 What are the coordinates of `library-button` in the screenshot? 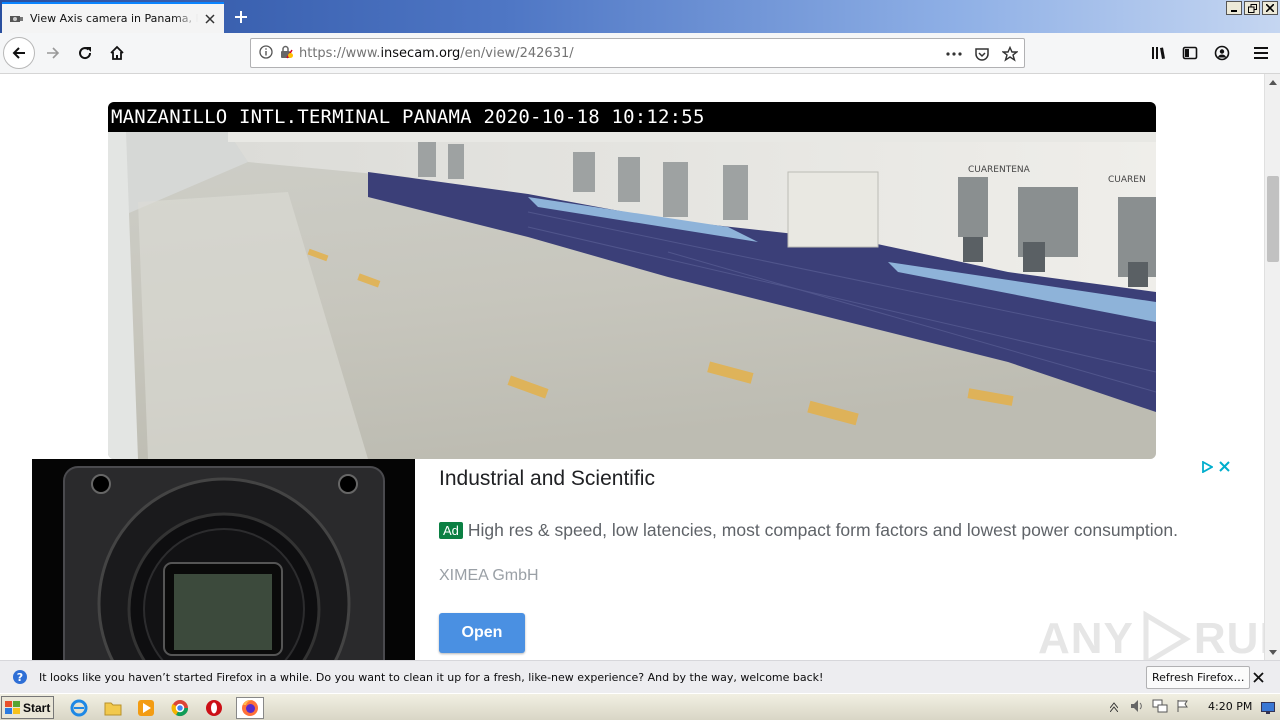 It's located at (1158, 53).